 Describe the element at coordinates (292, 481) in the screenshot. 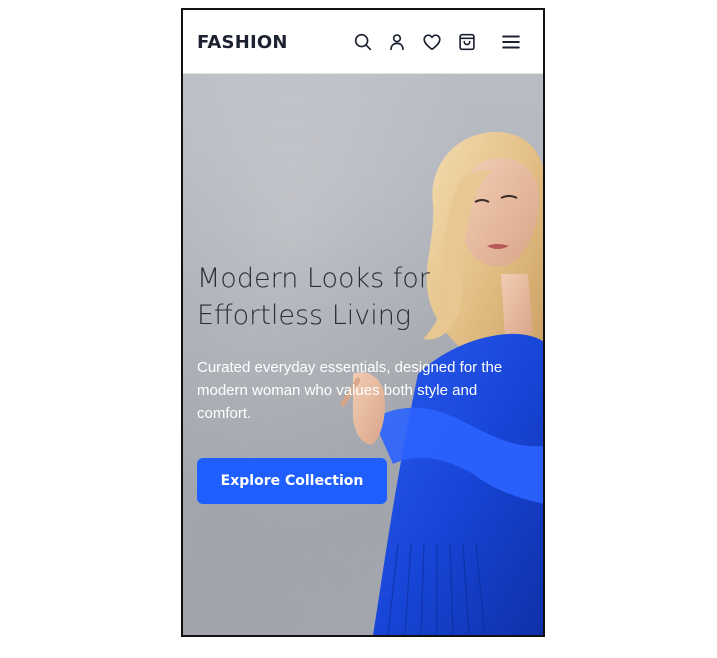

I see `explore-collection-button: Explore Collection` at that location.